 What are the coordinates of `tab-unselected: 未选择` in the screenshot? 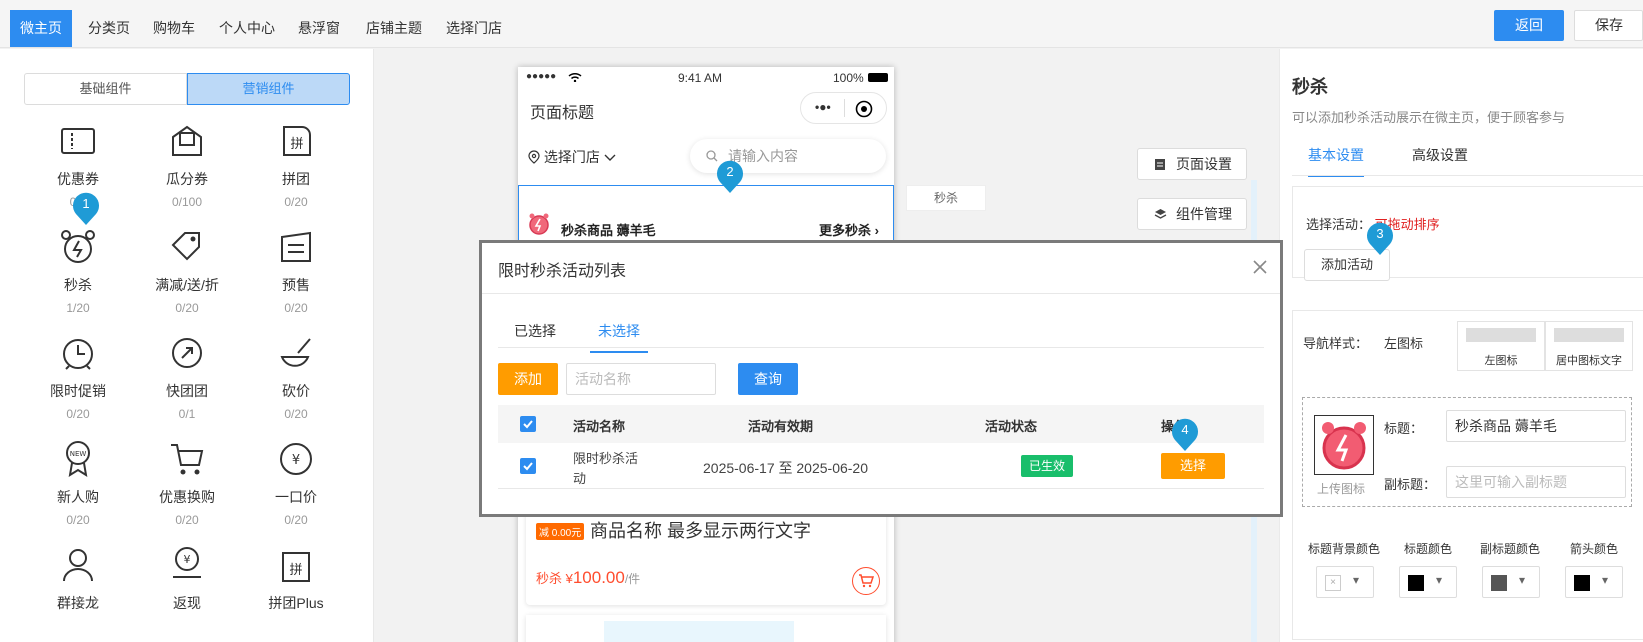 It's located at (619, 337).